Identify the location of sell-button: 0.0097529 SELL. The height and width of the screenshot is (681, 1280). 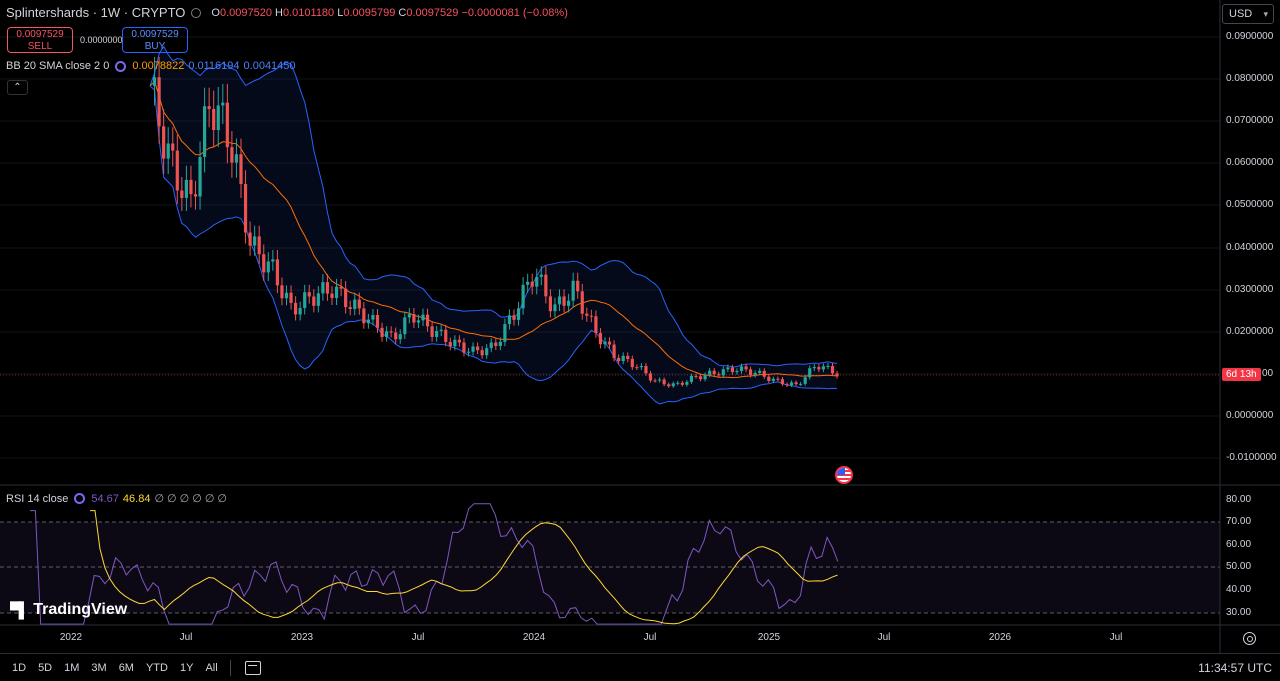
(40, 40).